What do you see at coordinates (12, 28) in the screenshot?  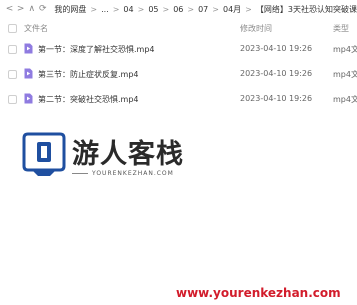 I see `select-all-checkbox` at bounding box center [12, 28].